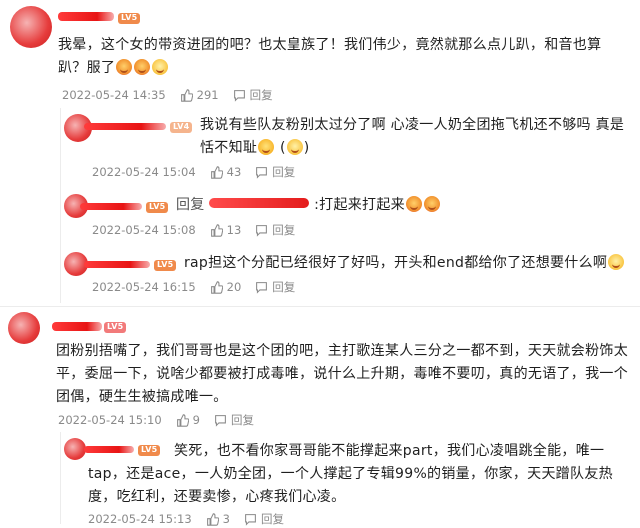  I want to click on comment-meta: 2022-05-24 14:35 291 回复, so click(167, 95).